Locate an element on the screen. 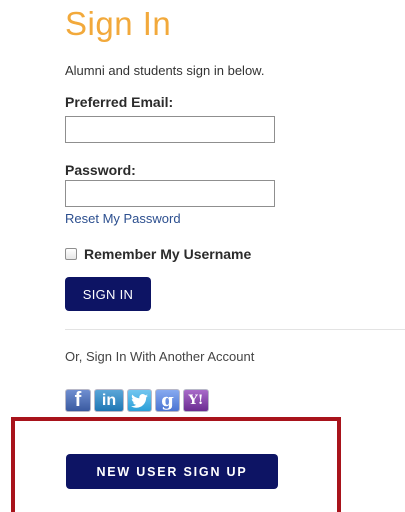  linkedin-icon: in is located at coordinates (109, 400).